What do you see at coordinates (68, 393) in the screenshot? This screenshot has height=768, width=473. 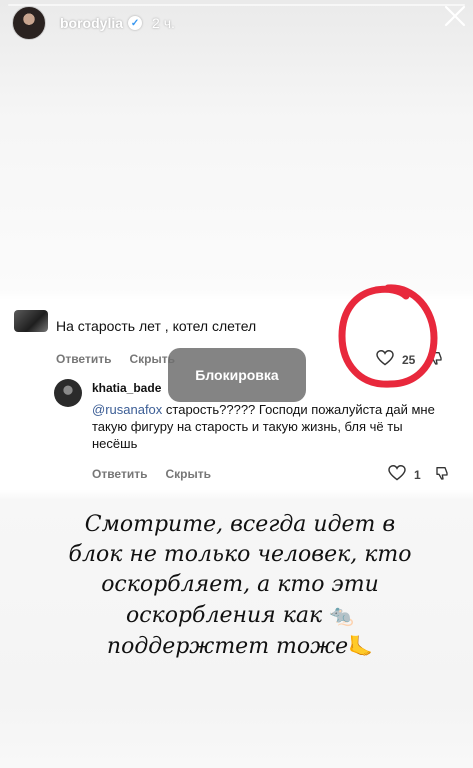 I see `reply-avatar` at bounding box center [68, 393].